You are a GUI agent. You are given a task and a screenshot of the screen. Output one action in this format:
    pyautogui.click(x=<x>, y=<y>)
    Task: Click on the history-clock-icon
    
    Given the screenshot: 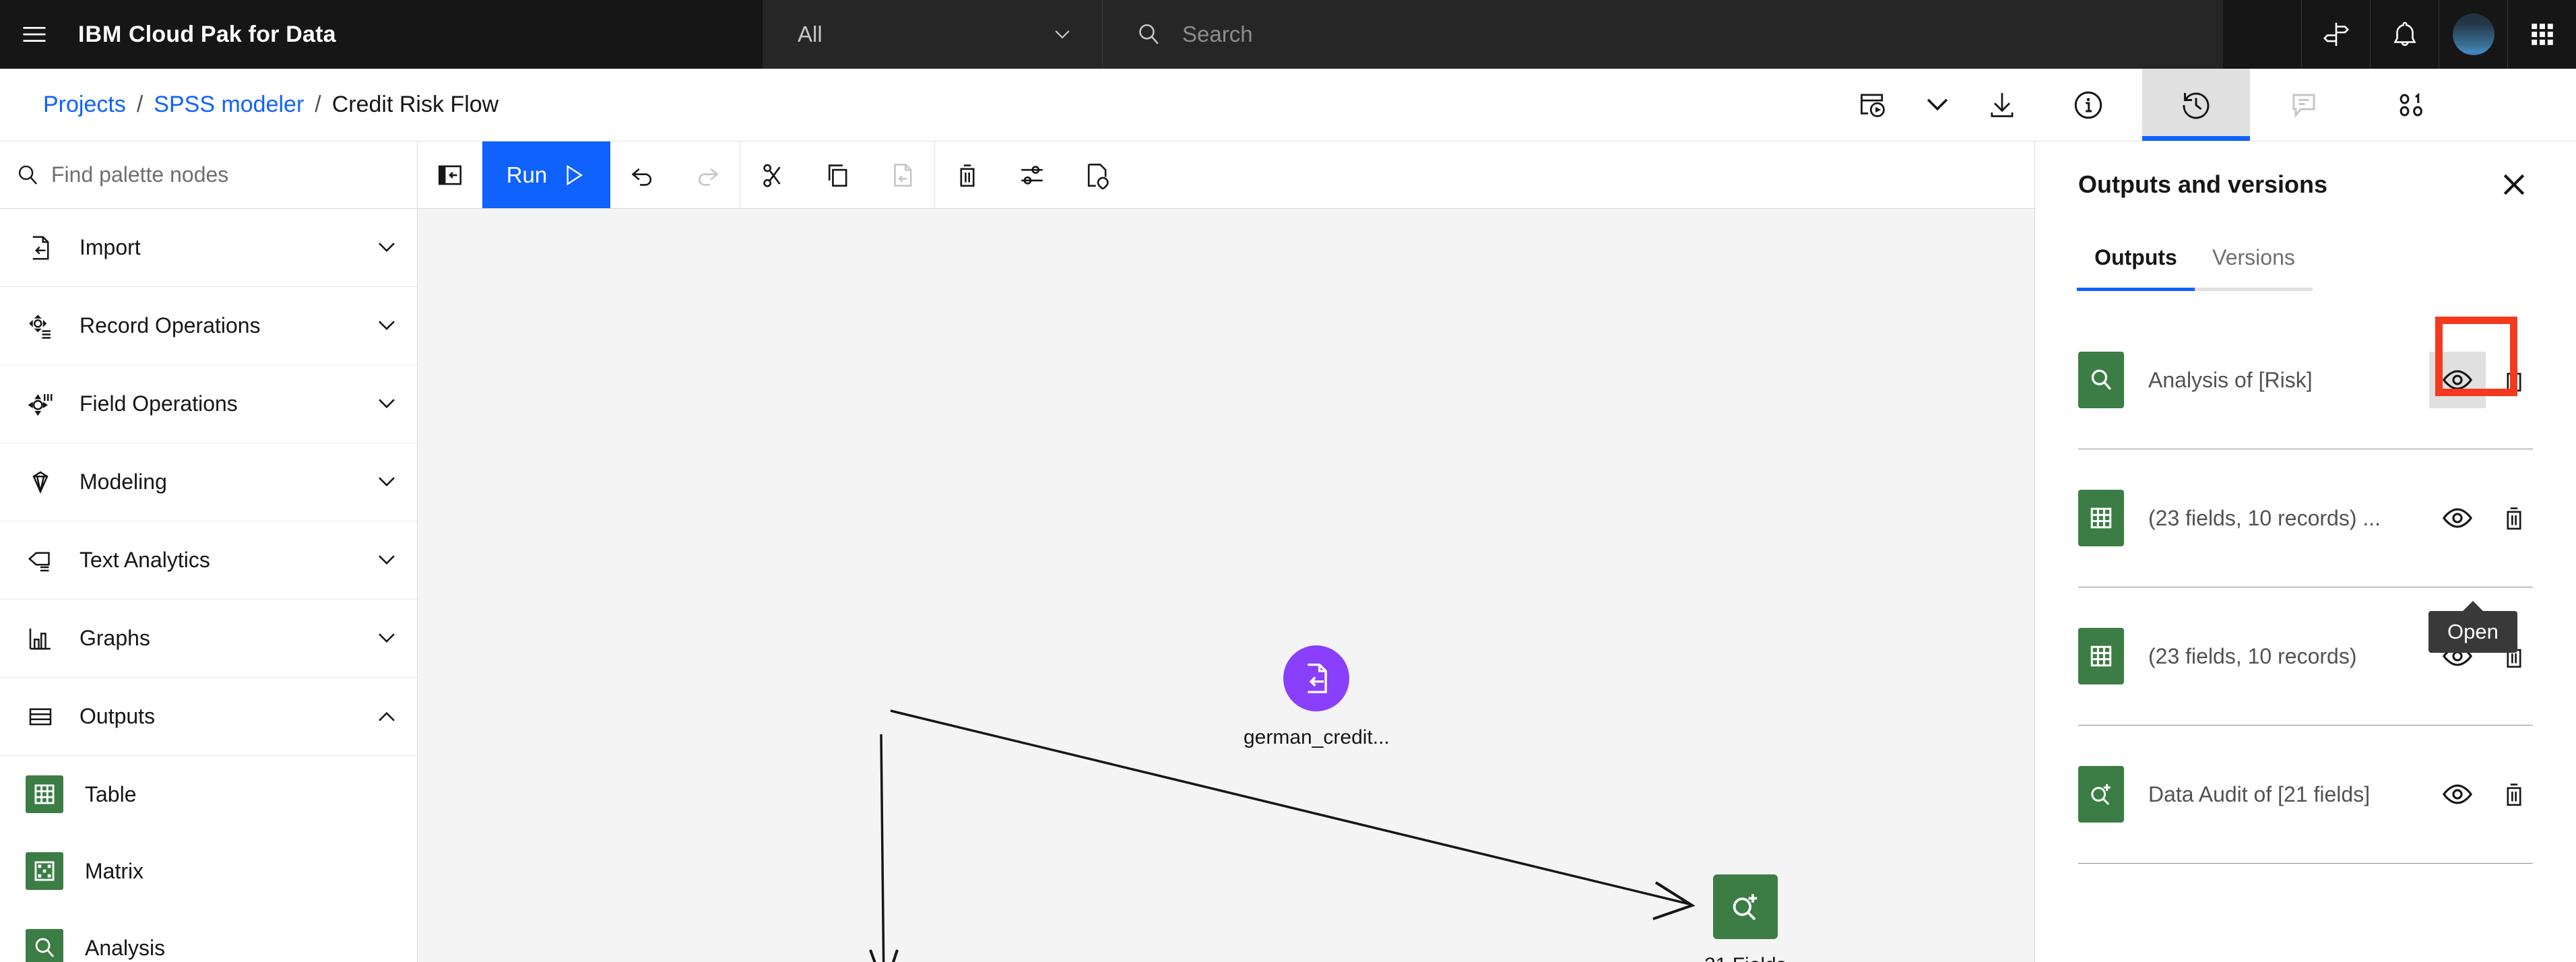 What is the action you would take?
    pyautogui.click(x=2197, y=106)
    